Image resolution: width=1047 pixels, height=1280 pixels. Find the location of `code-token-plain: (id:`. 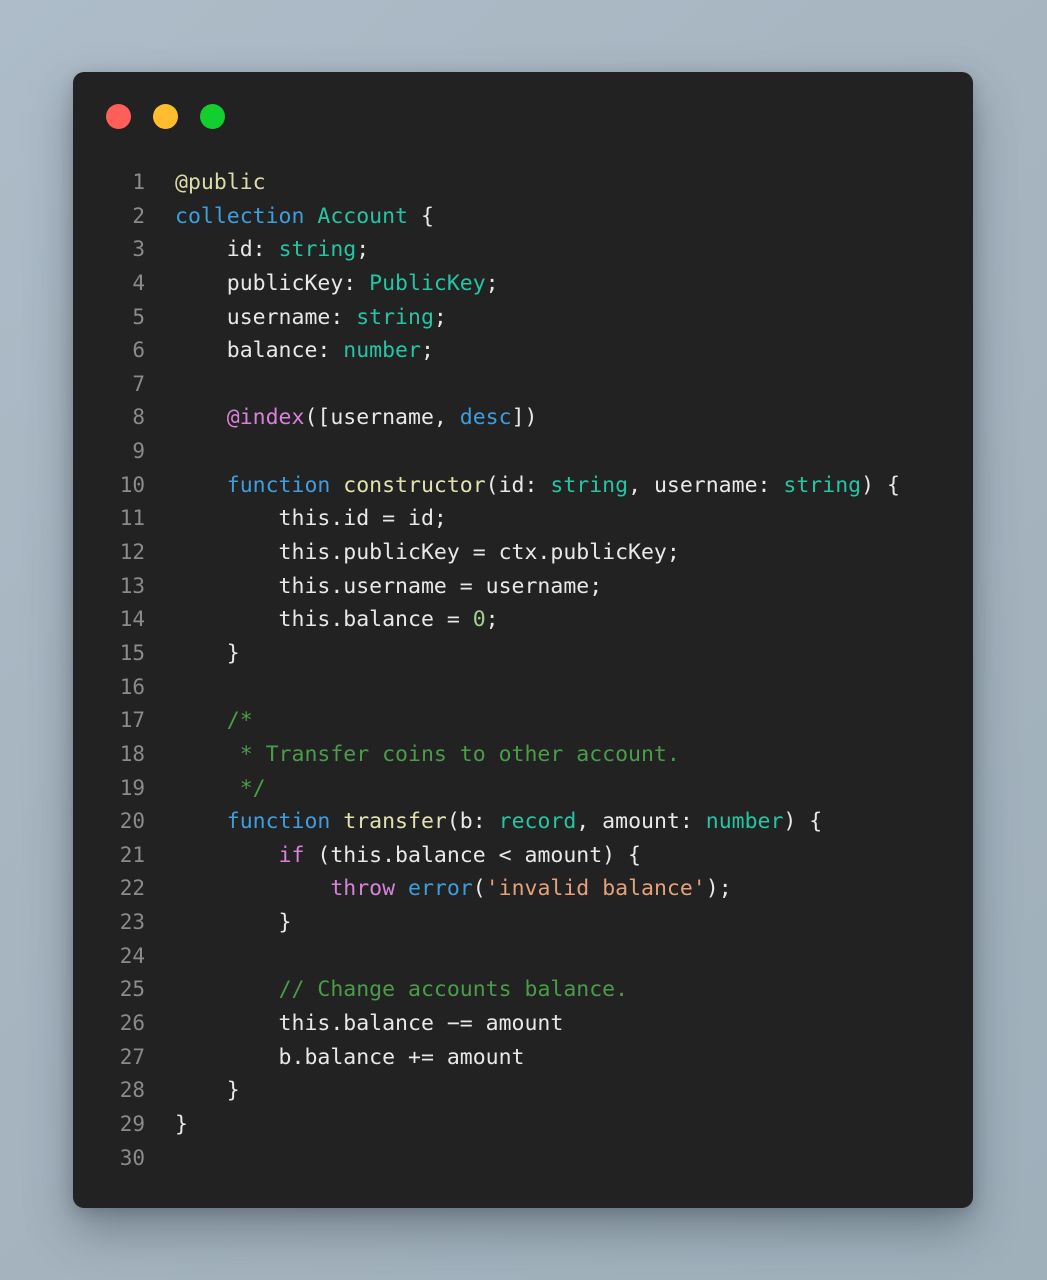

code-token-plain: (id: is located at coordinates (518, 485).